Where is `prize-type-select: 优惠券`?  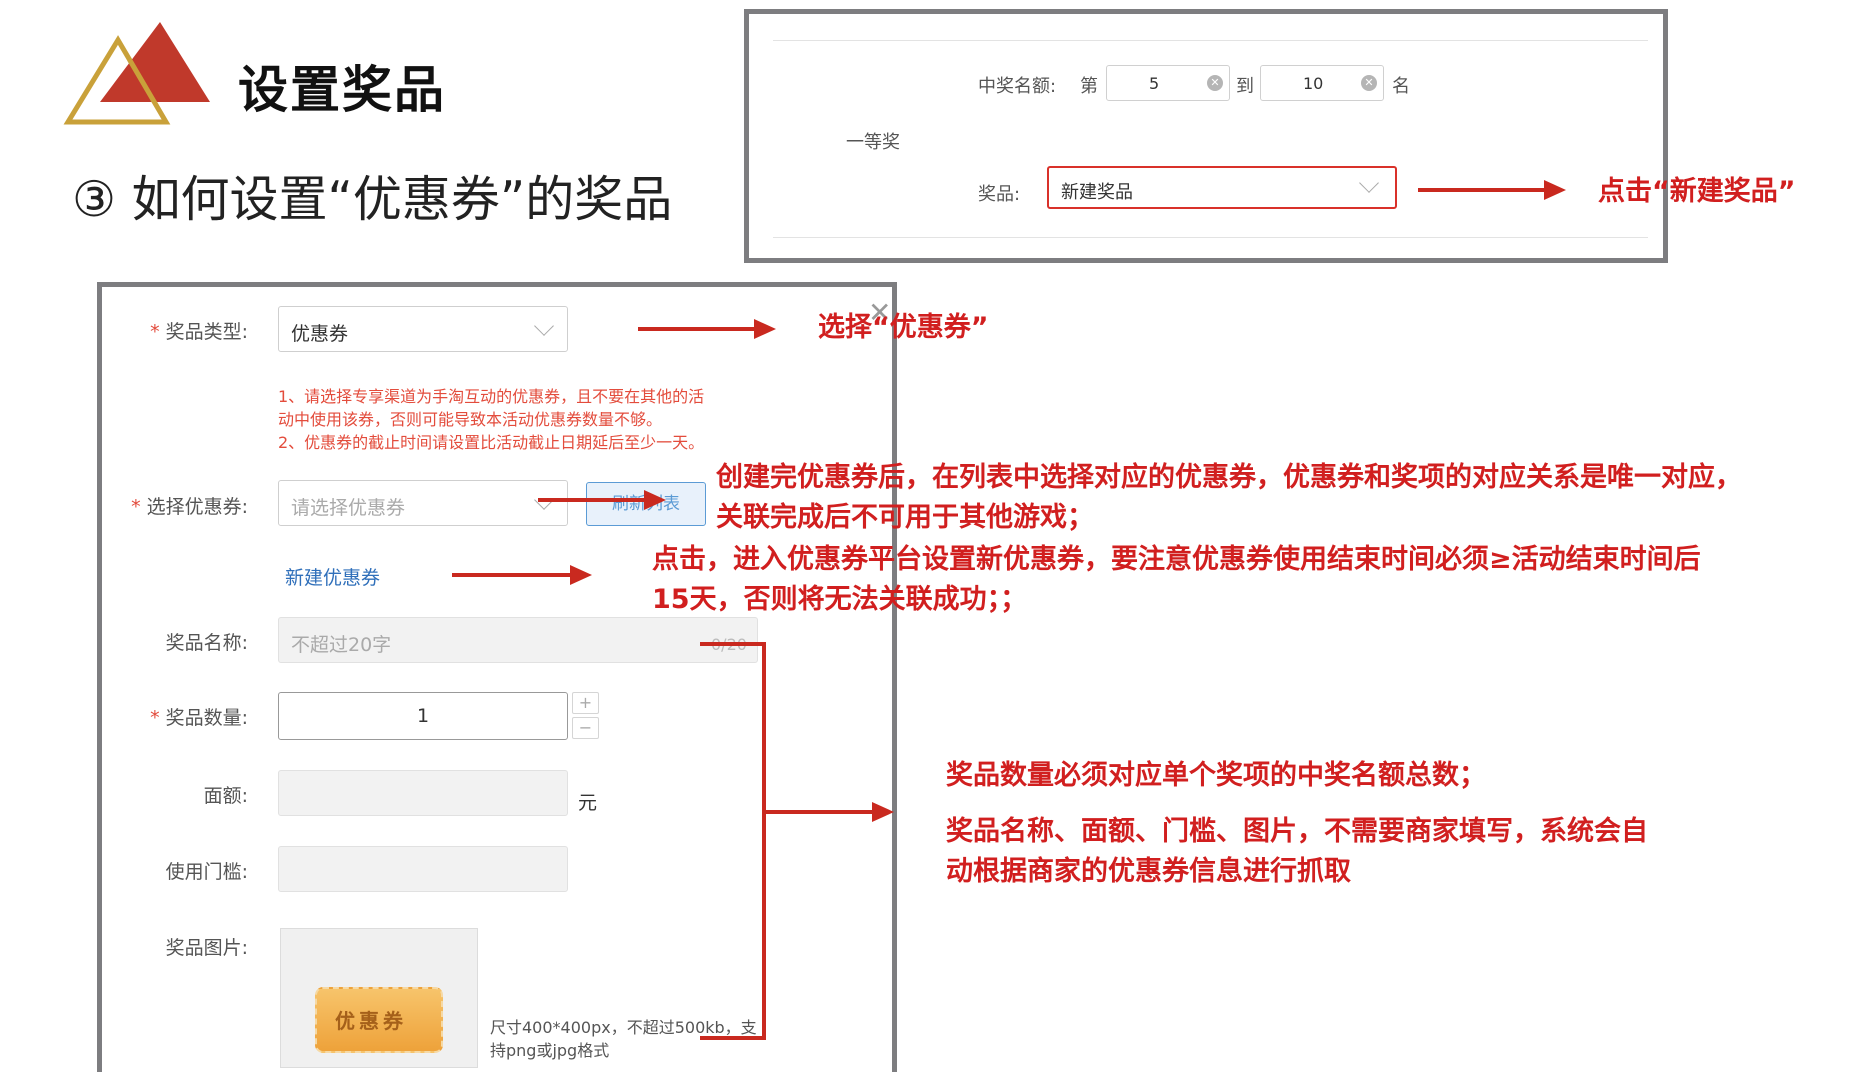
prize-type-select: 优惠券 is located at coordinates (423, 329).